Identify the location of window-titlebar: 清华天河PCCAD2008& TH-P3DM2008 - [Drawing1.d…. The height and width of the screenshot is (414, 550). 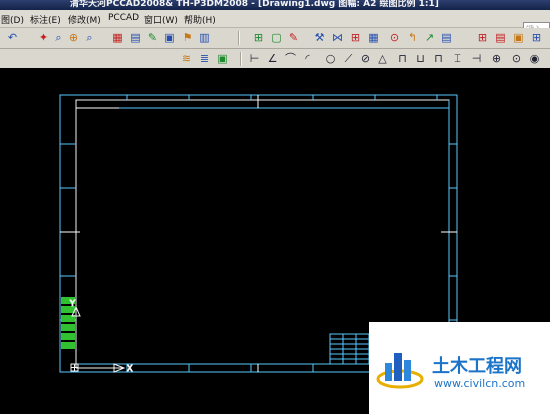
(275, 5).